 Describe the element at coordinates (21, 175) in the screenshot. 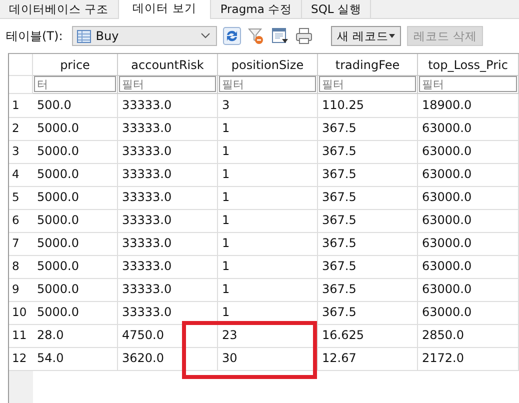

I see `row-number: 4` at that location.